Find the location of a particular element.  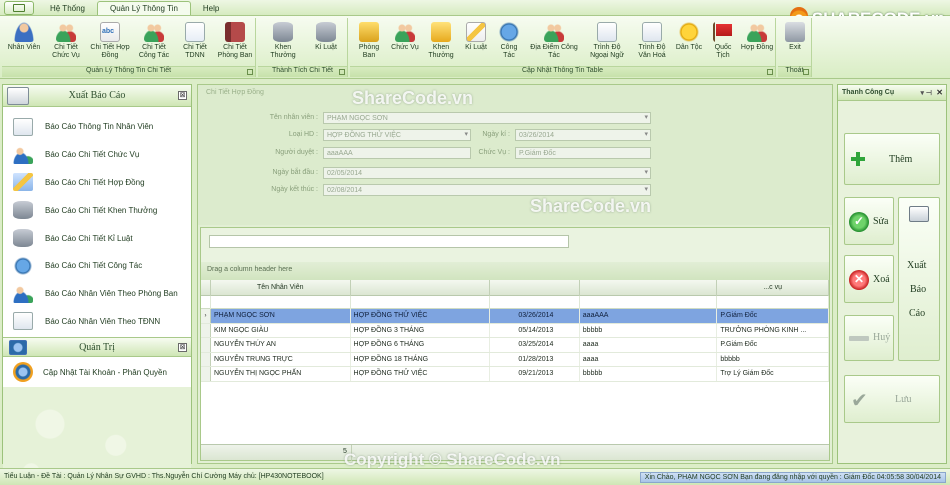

tab-he-thong: Hệ Thống is located at coordinates (67, 8).